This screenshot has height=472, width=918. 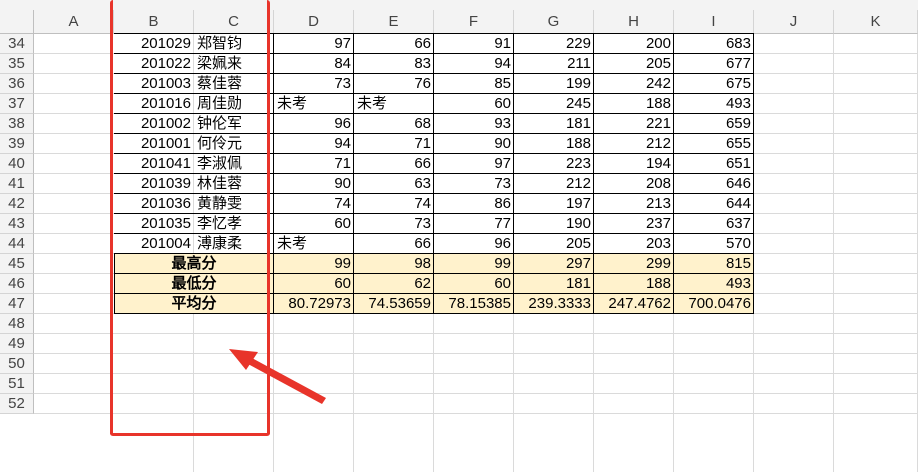 What do you see at coordinates (277, 376) in the screenshot?
I see `annotation-arrow-icon` at bounding box center [277, 376].